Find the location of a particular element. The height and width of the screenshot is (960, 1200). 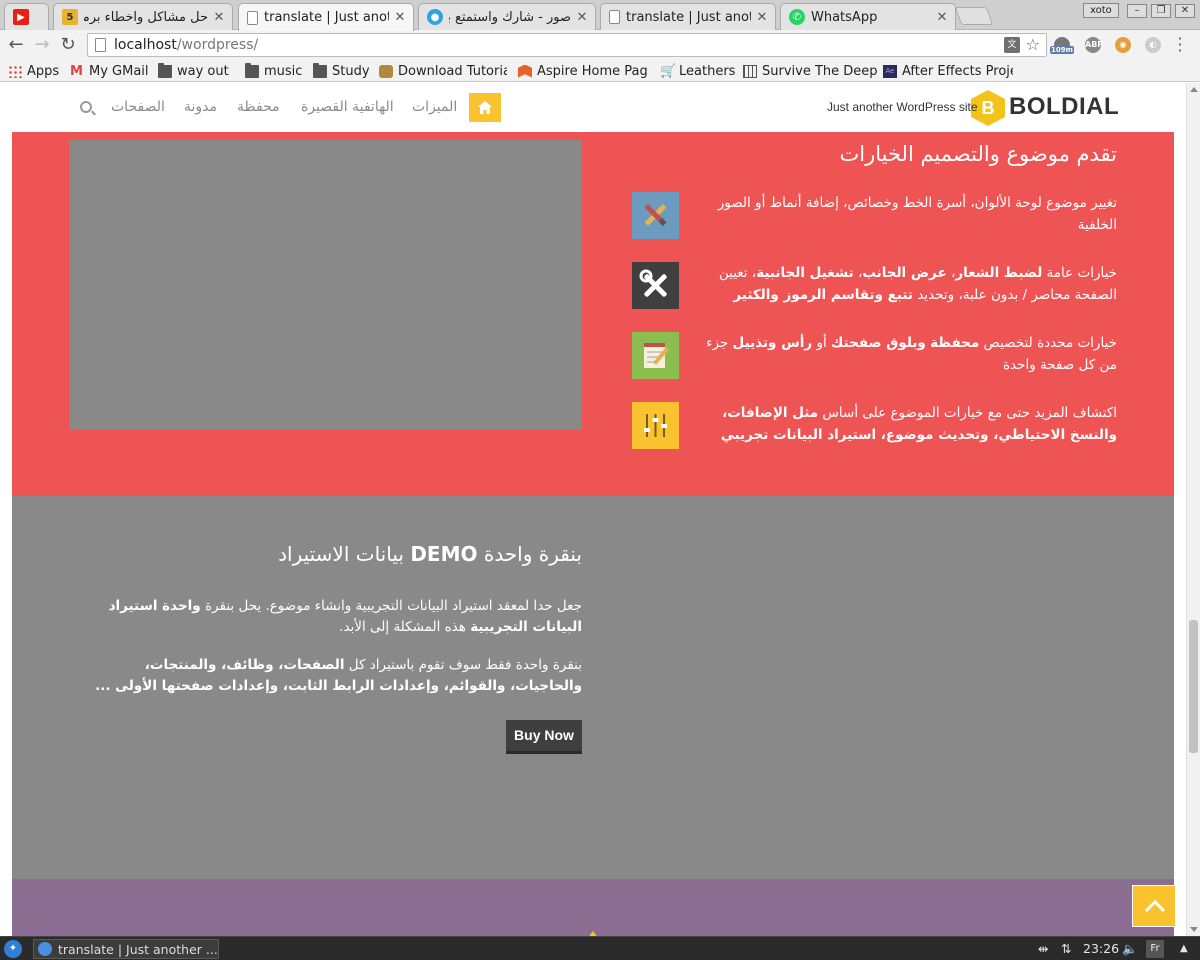

page-scrollbar is located at coordinates (1193, 509).